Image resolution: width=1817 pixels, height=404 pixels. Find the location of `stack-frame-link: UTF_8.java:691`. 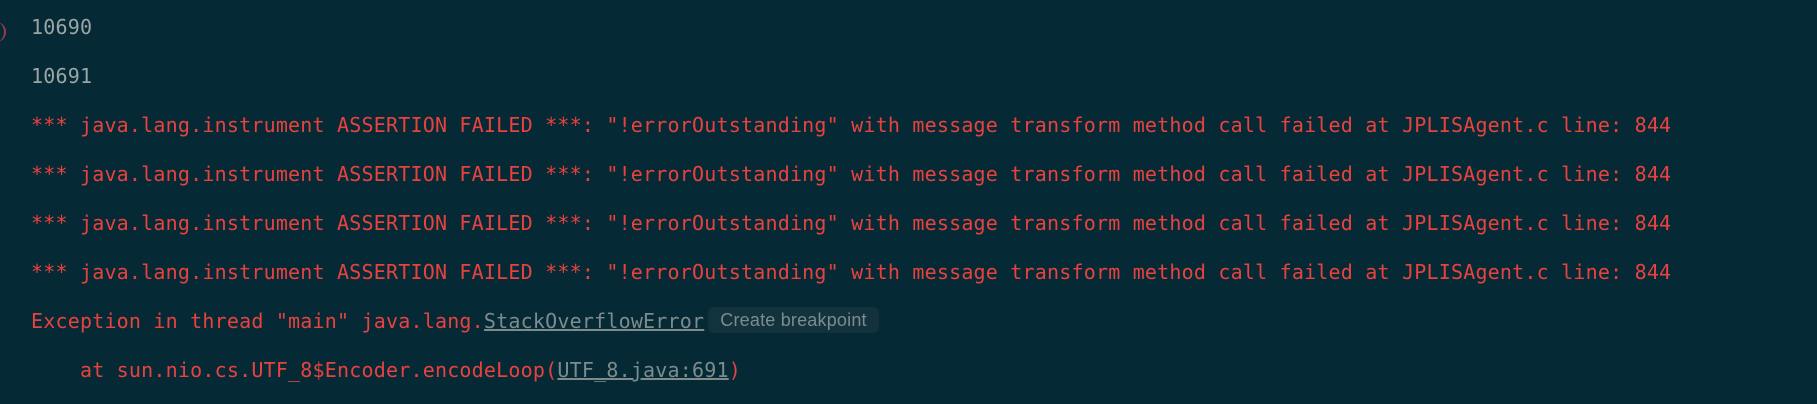

stack-frame-link: UTF_8.java:691 is located at coordinates (642, 370).